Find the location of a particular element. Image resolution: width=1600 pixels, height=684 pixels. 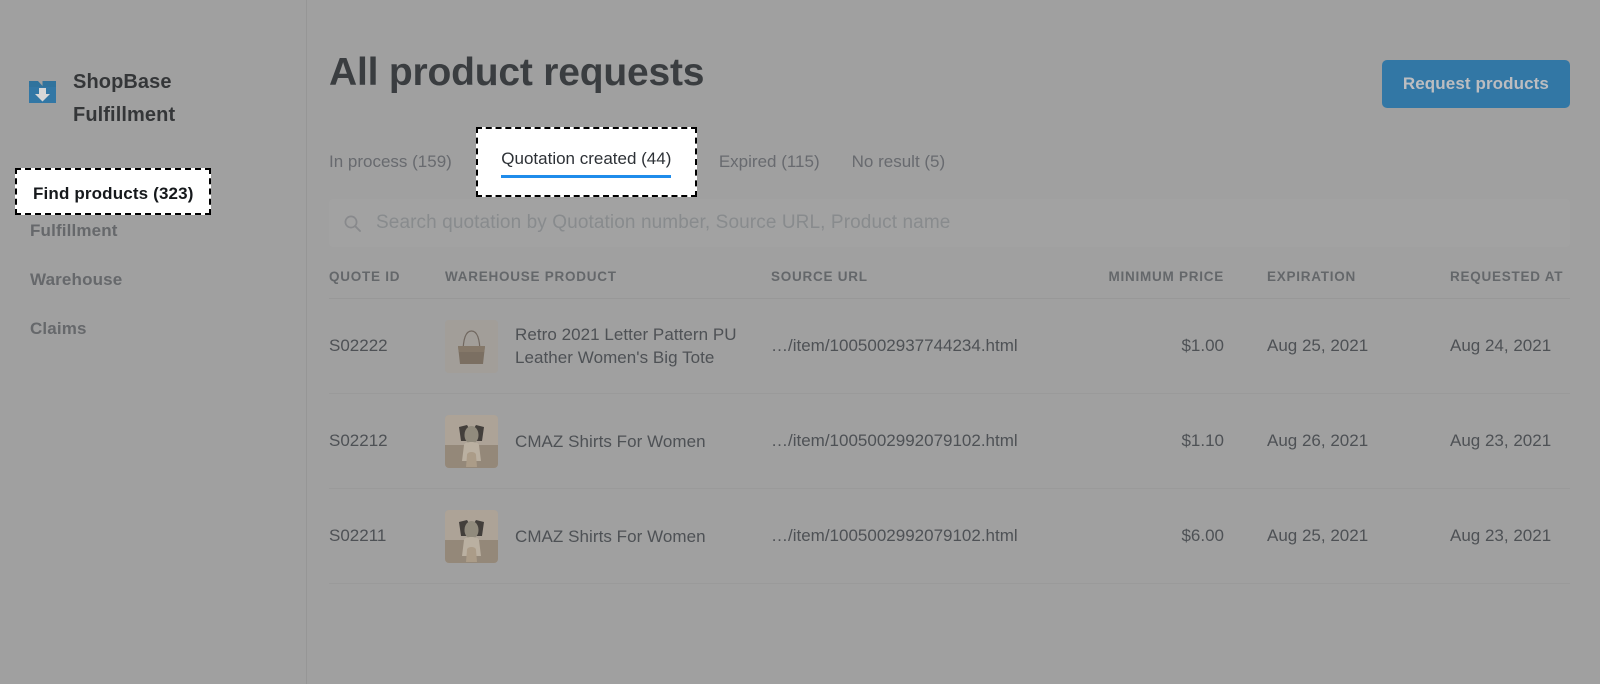

search-bar is located at coordinates (949, 223).